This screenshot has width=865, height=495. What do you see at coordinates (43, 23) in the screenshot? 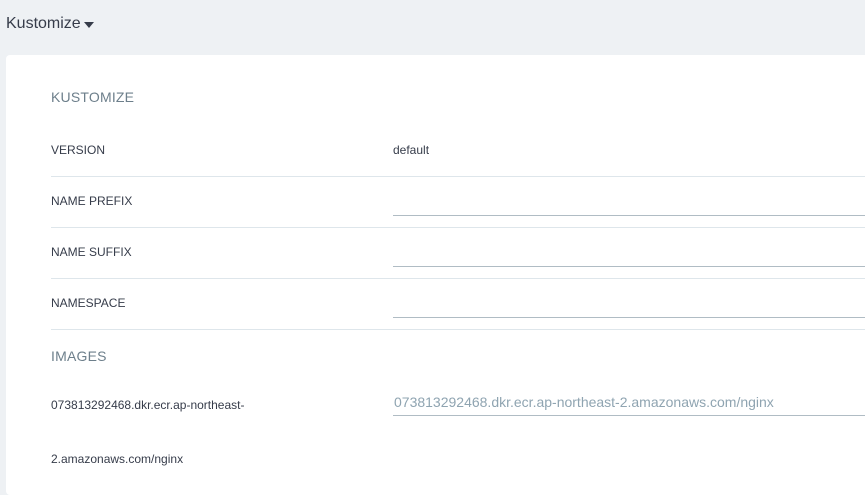
I see `header-title: Kustomize` at bounding box center [43, 23].